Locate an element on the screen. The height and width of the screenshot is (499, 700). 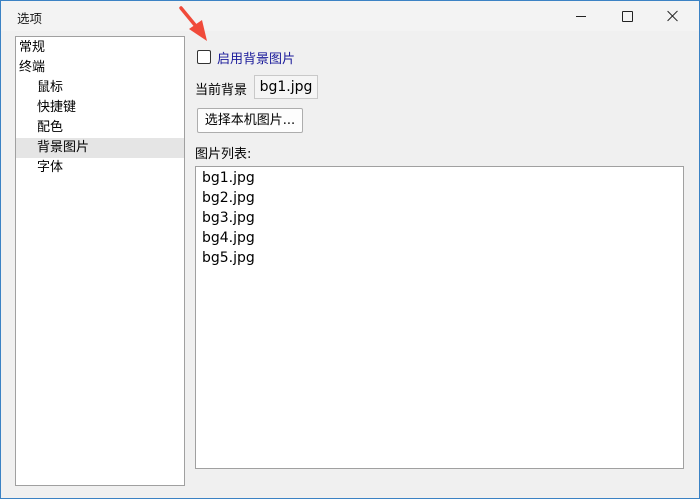
tree-item-background-image: 背景图片 is located at coordinates (100, 148).